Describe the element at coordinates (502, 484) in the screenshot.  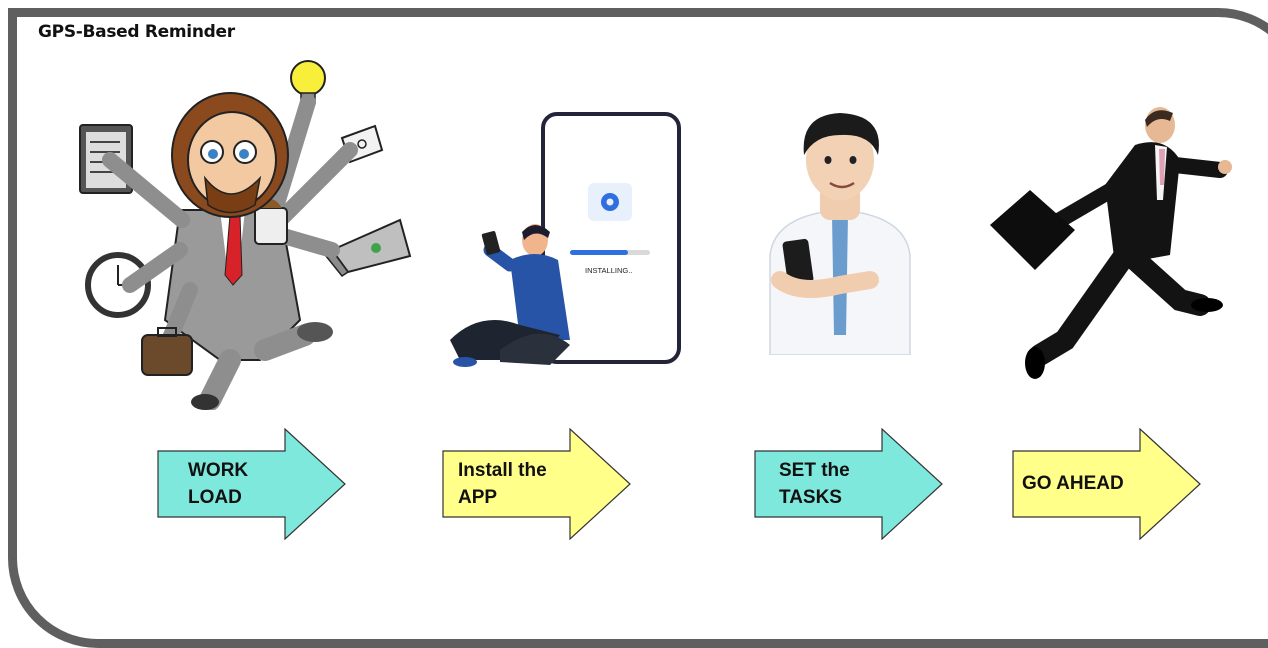
I see `step-label-install: Install the APP` at that location.